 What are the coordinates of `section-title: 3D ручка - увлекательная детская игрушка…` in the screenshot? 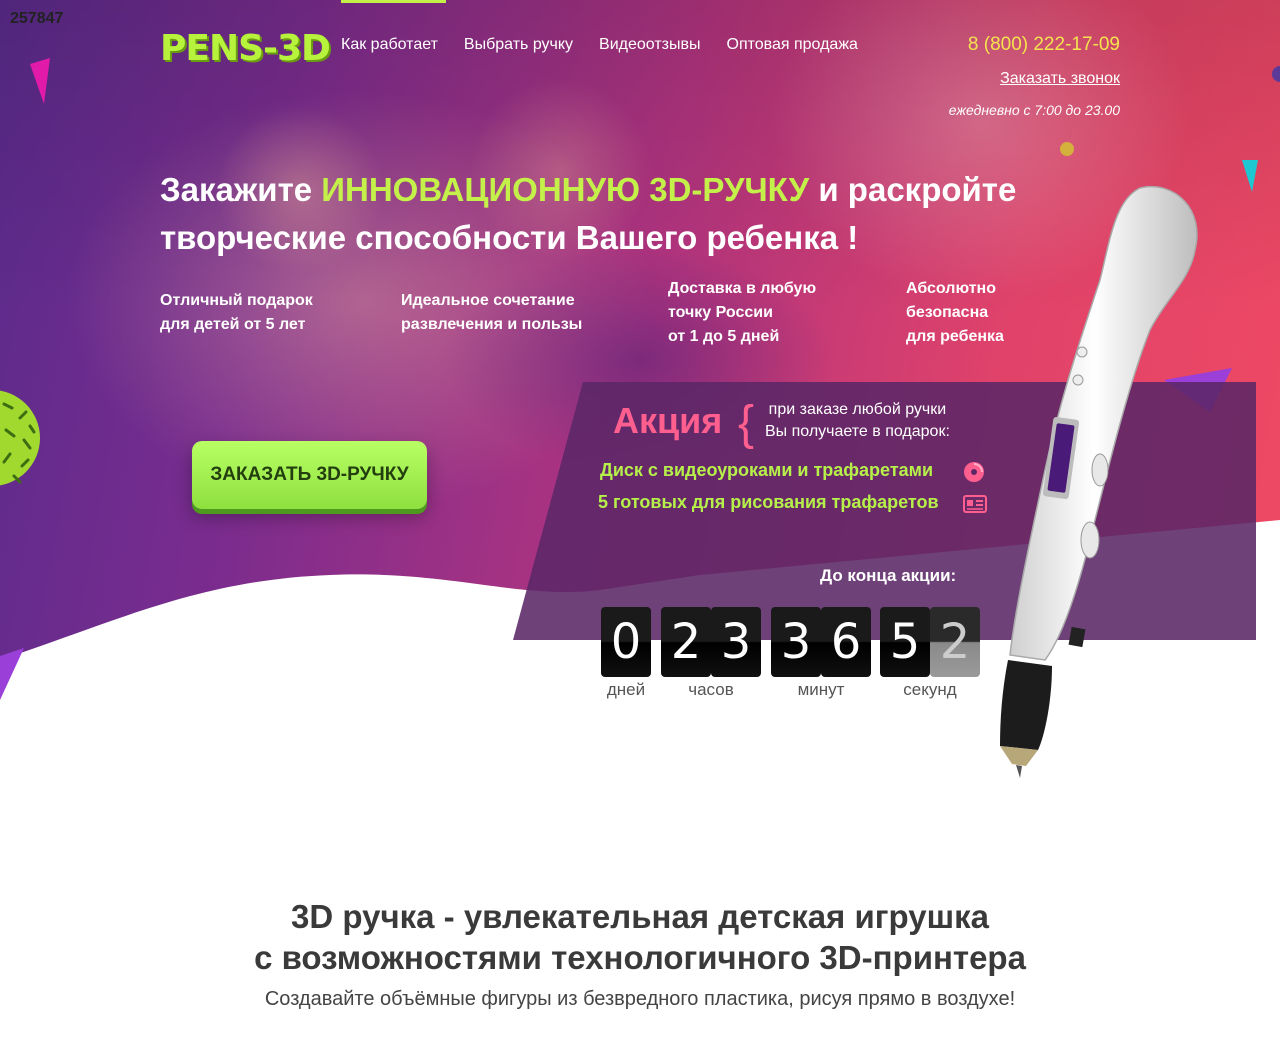 It's located at (640, 937).